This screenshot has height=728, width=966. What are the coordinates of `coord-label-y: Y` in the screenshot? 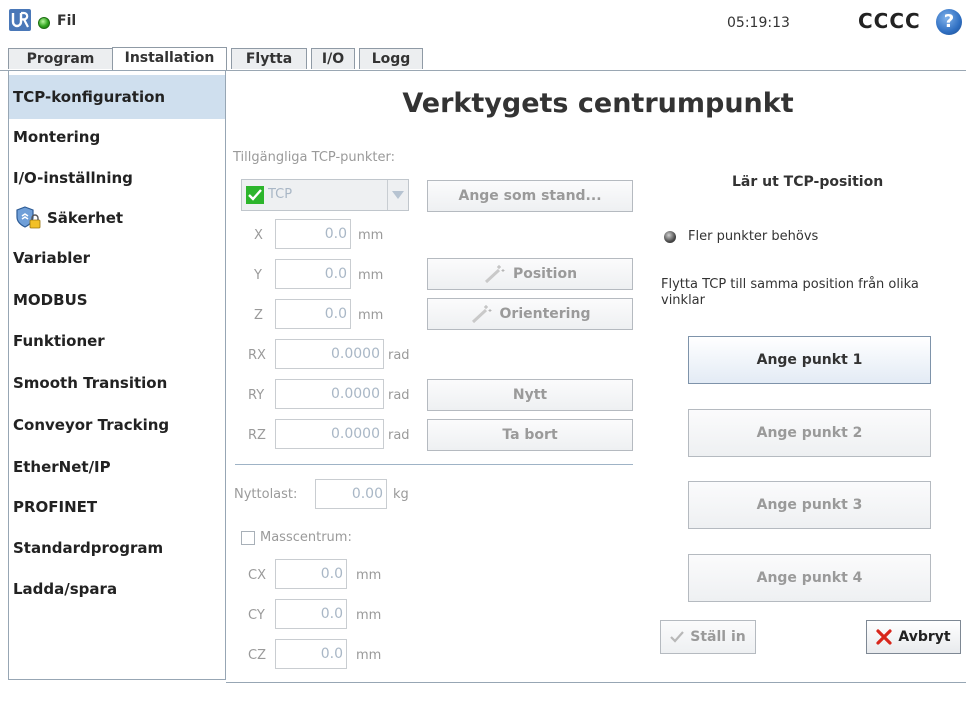 It's located at (258, 275).